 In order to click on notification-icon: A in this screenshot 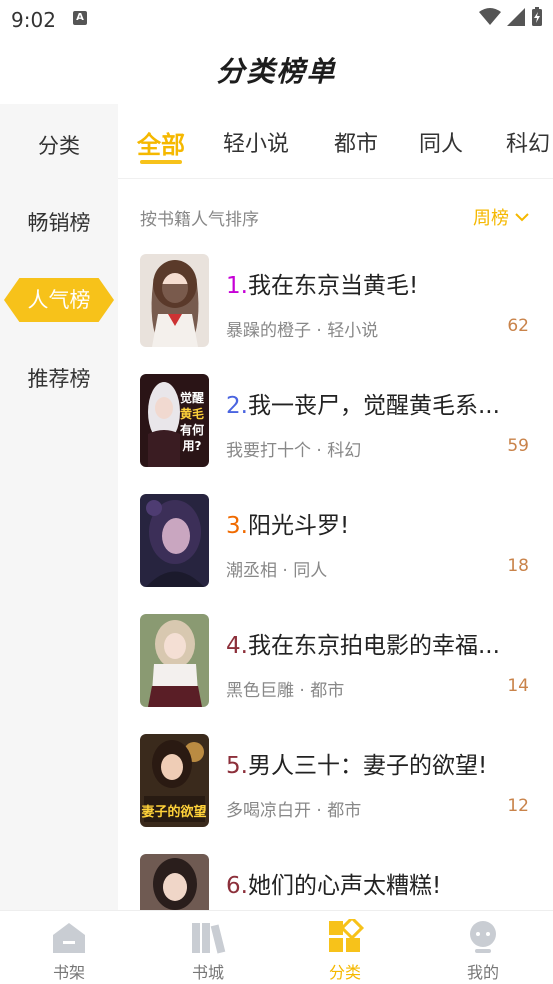, I will do `click(80, 18)`.